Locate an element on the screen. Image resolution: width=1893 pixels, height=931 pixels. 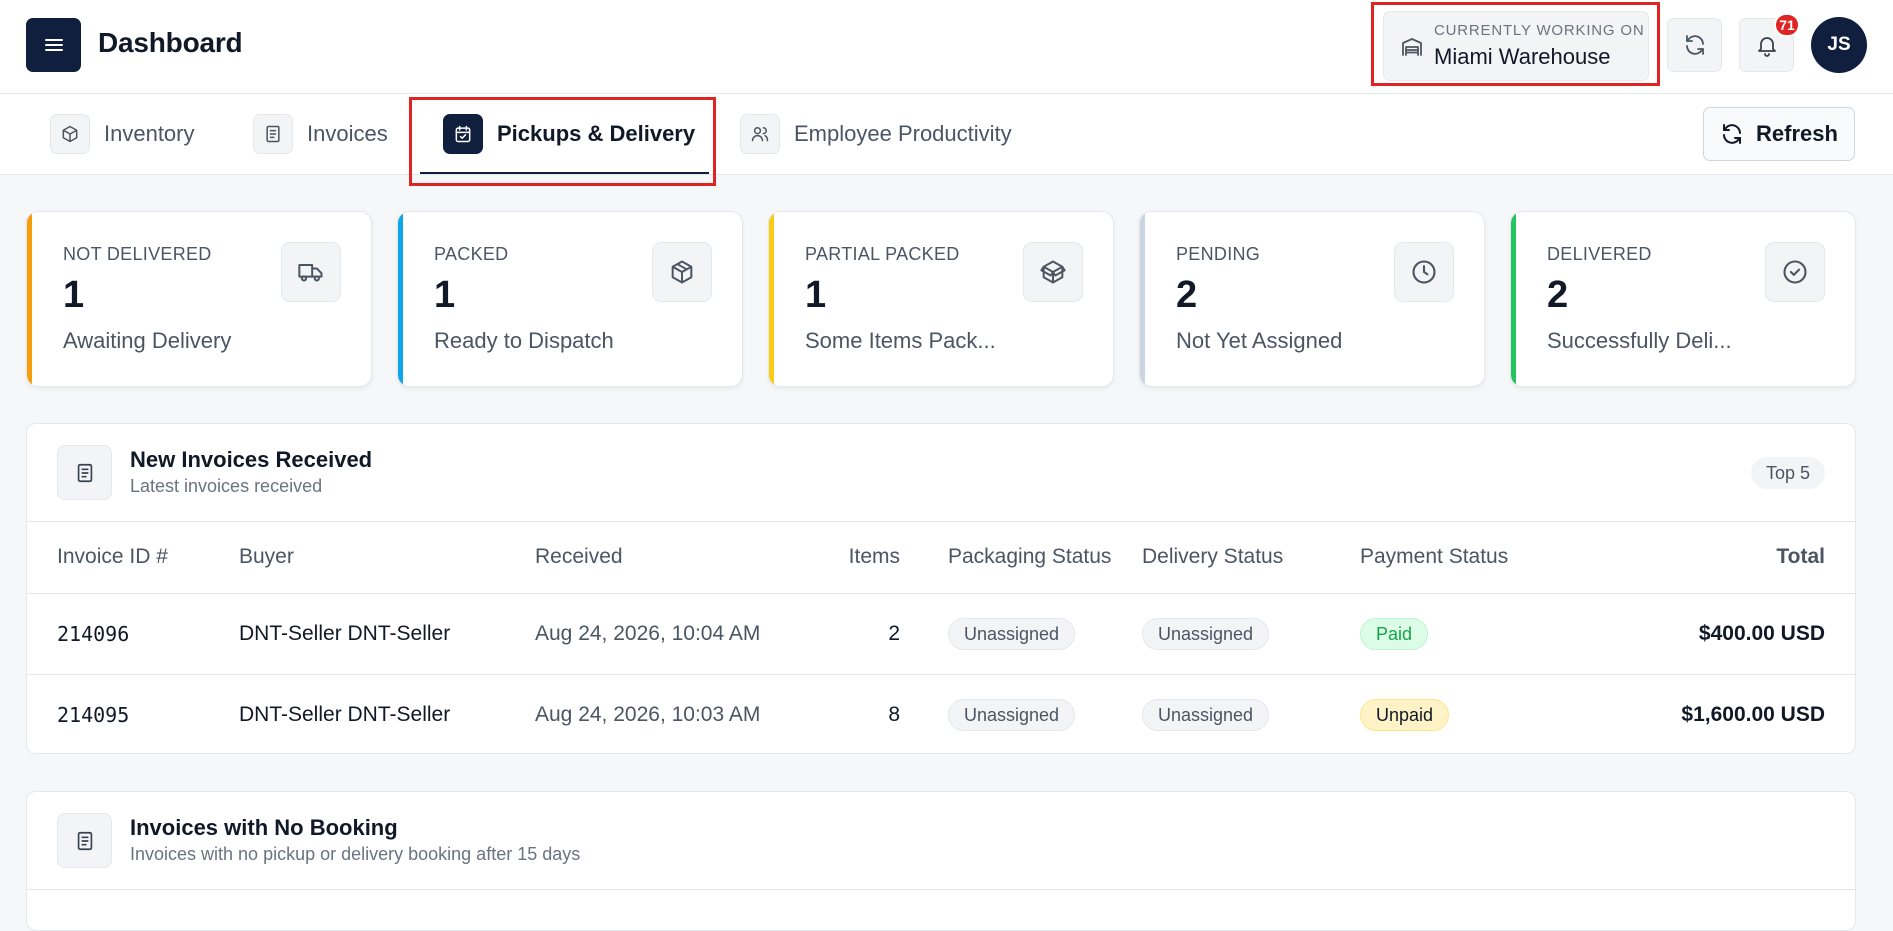
stat-card-packed: PACKED 1 Ready to Dispatch is located at coordinates (570, 299).